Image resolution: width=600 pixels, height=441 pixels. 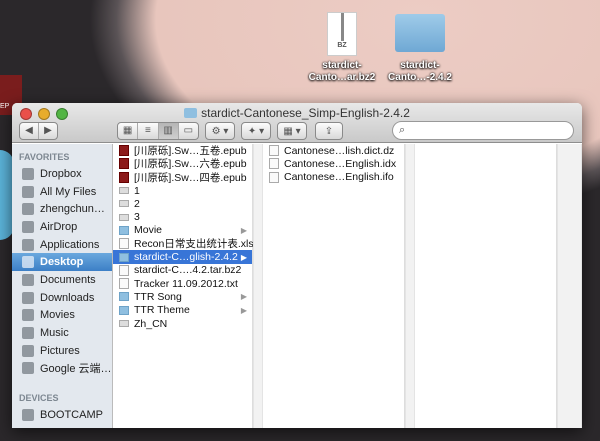 What do you see at coordinates (329, 131) in the screenshot?
I see `share-button: ⇪` at bounding box center [329, 131].